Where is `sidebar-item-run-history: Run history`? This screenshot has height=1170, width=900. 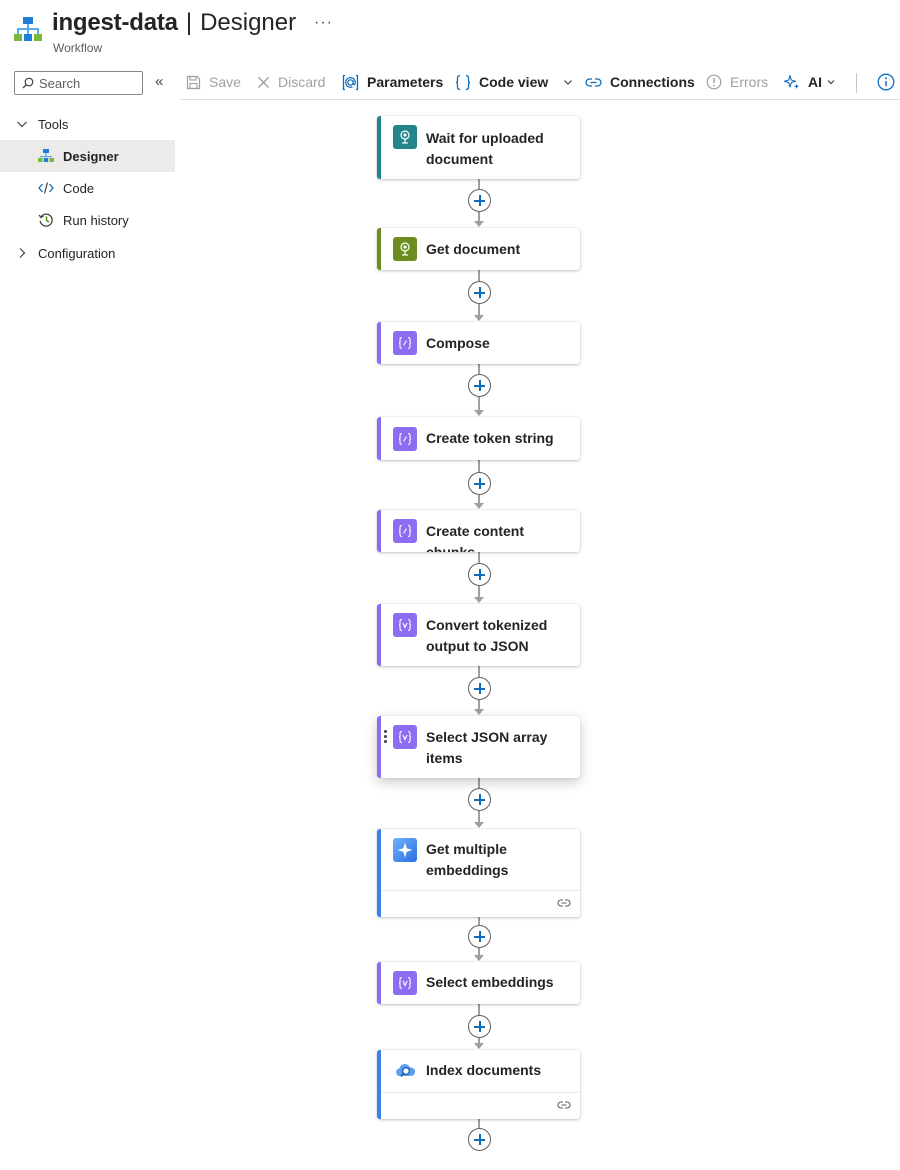
sidebar-item-run-history: Run history is located at coordinates (87, 220).